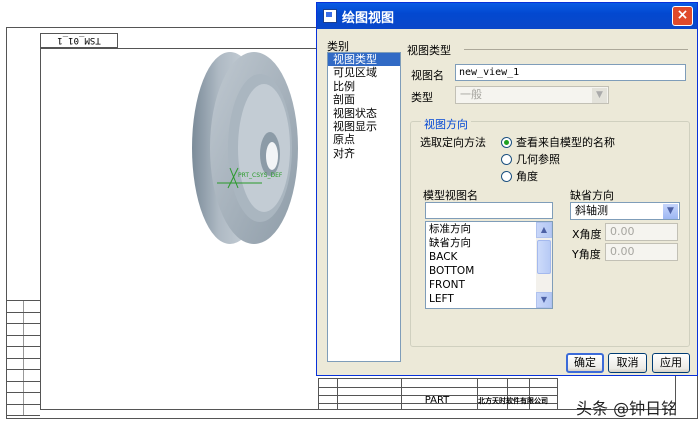 The image size is (700, 426). I want to click on frame-label-box: TSM_01_1, so click(79, 40).